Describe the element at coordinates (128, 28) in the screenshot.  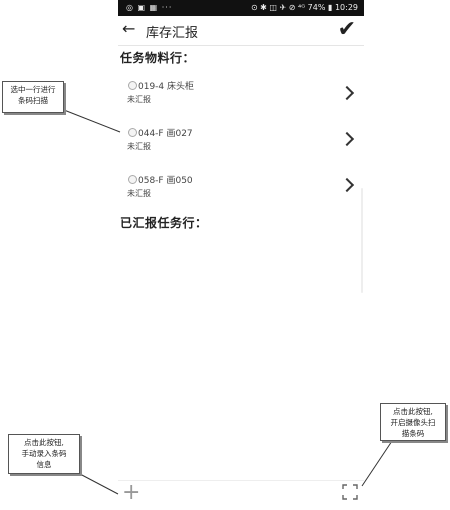
I see `arrow-left-icon: ←` at that location.